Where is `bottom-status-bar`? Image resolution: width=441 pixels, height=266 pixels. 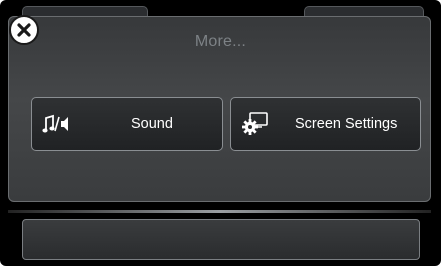 bottom-status-bar is located at coordinates (221, 239).